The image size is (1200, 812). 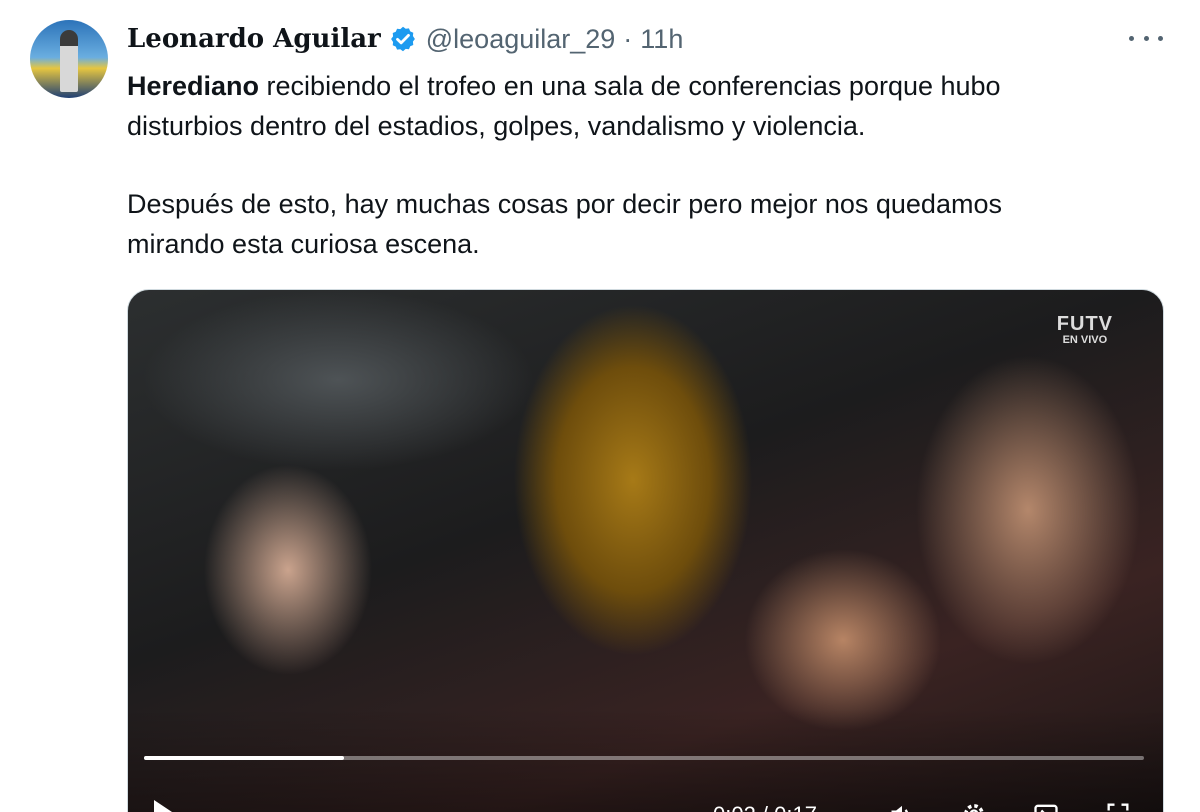 I want to click on play-icon, so click(x=163, y=806).